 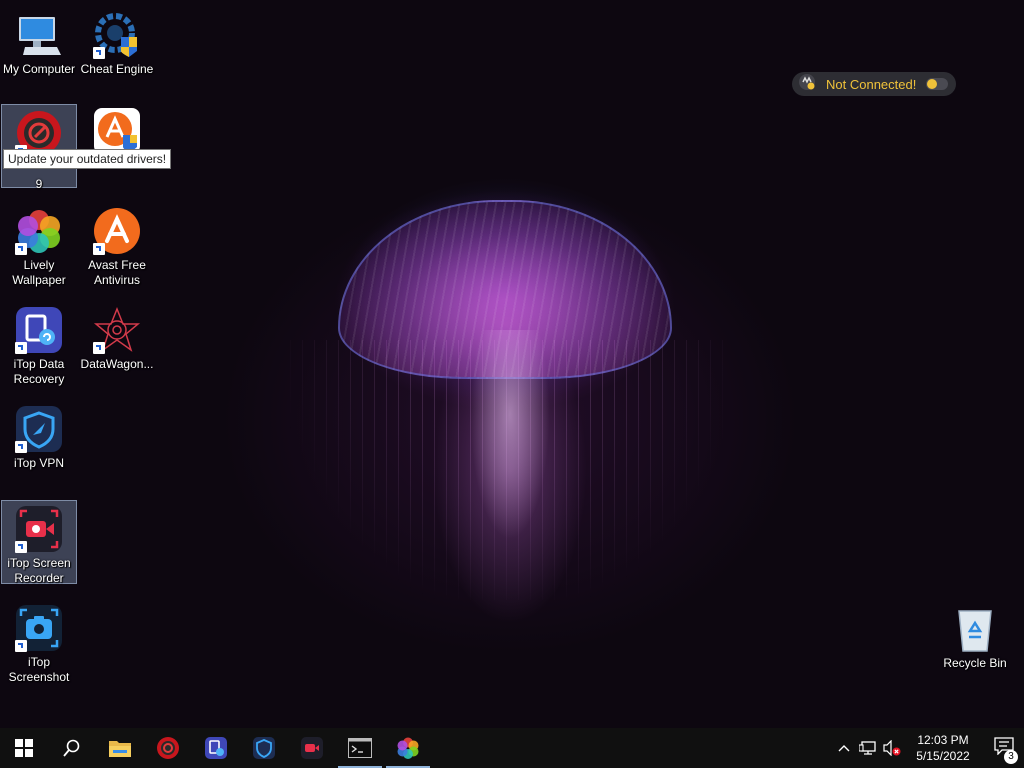 I want to click on desktop-icon-driver-booster: 9, so click(x=39, y=147).